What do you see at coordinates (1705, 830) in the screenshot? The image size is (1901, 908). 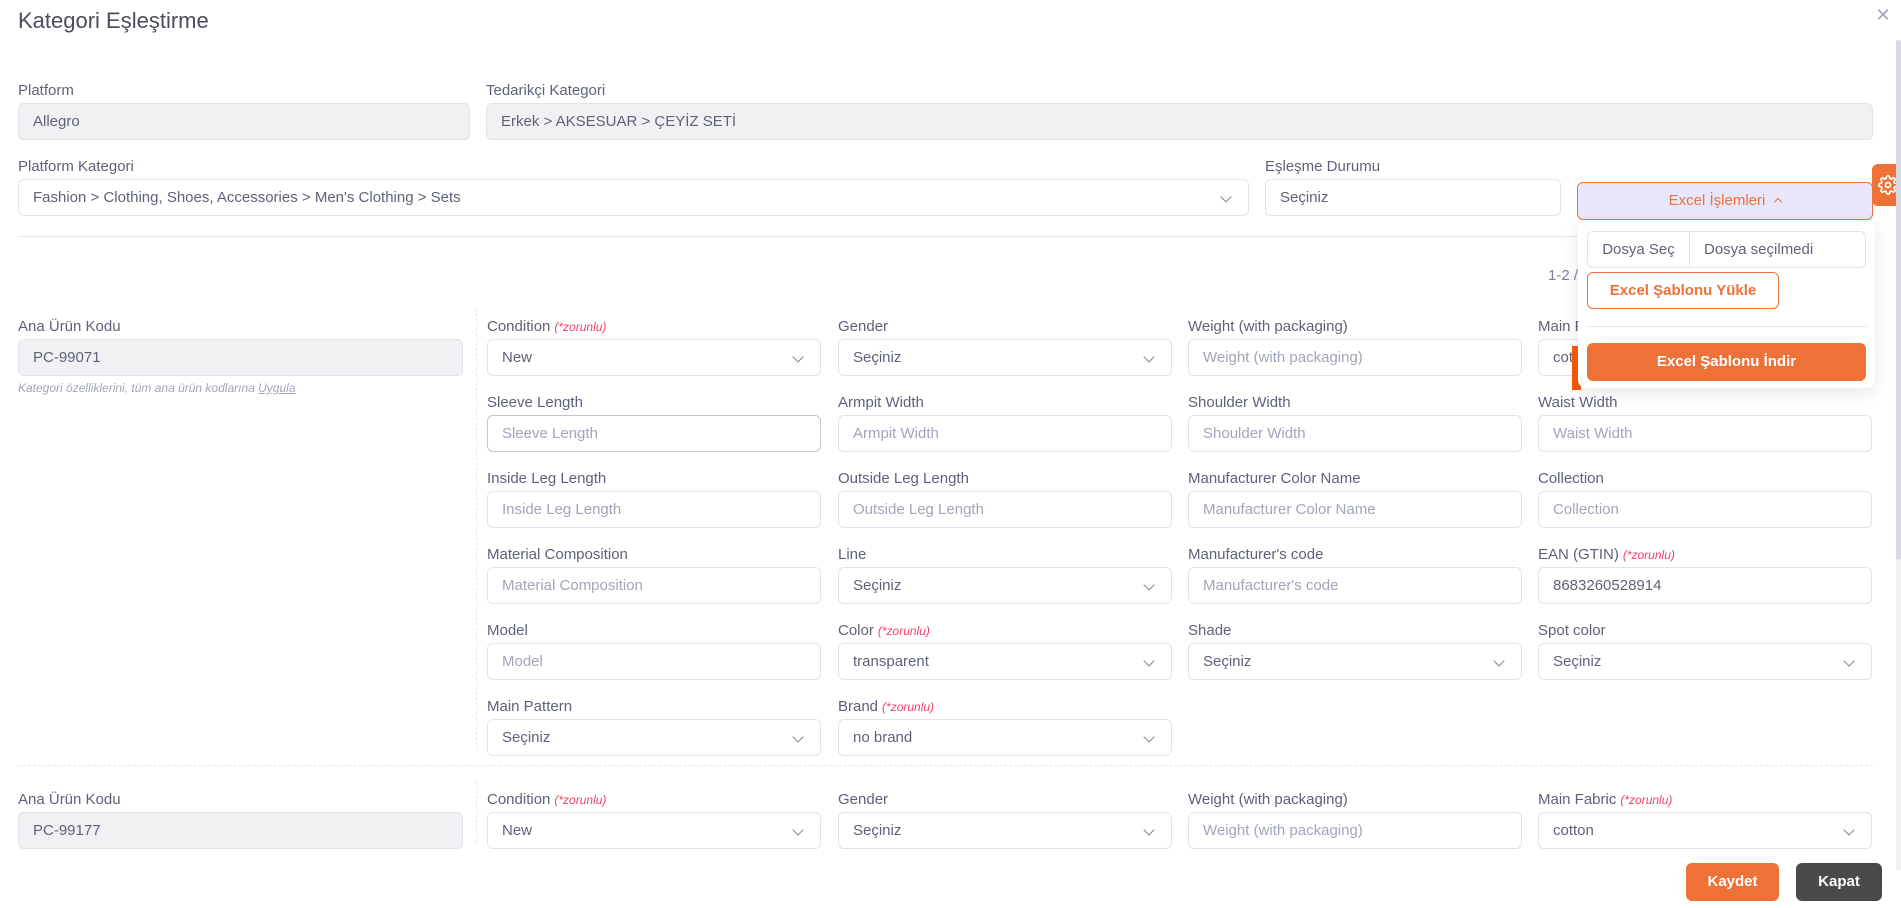 I see `attribute-select: cotton` at bounding box center [1705, 830].